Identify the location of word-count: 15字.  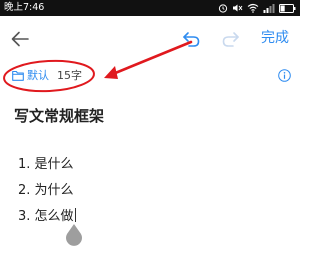
(69, 75).